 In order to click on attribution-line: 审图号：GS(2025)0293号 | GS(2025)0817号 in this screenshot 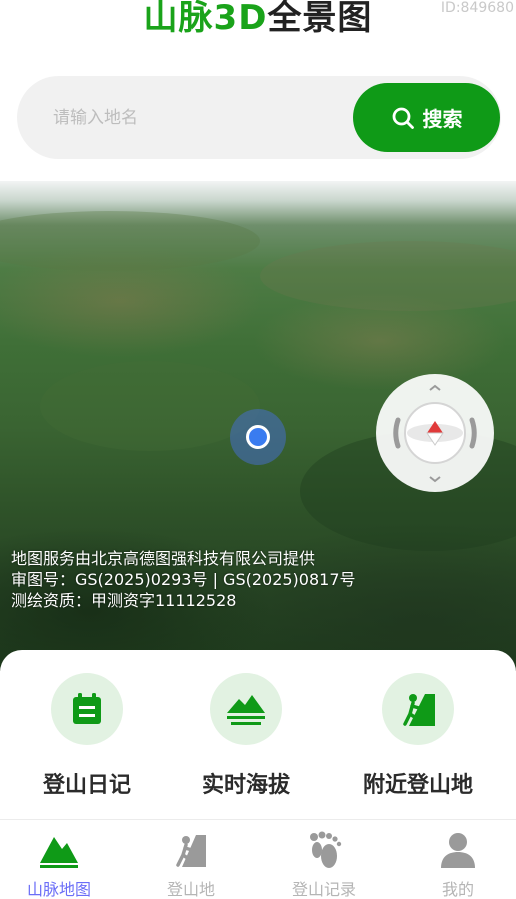, I will do `click(183, 579)`.